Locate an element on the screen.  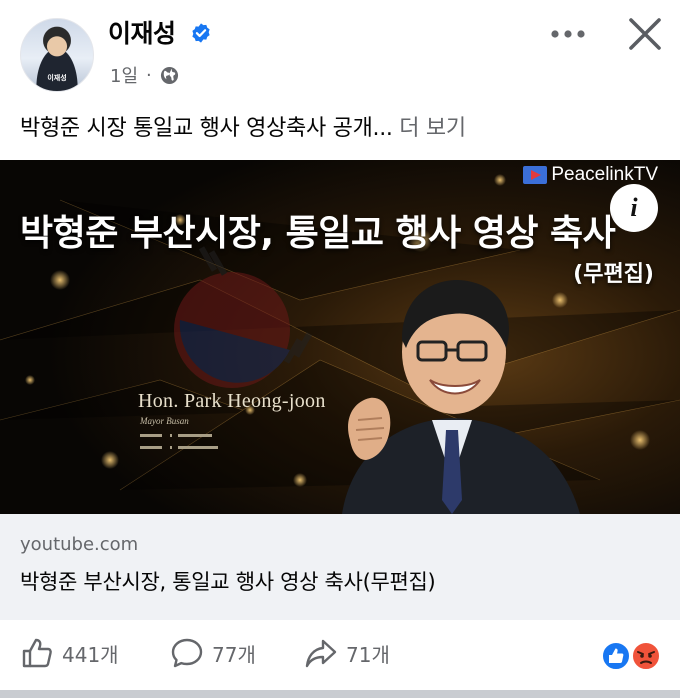
like-count: 441개 is located at coordinates (90, 654).